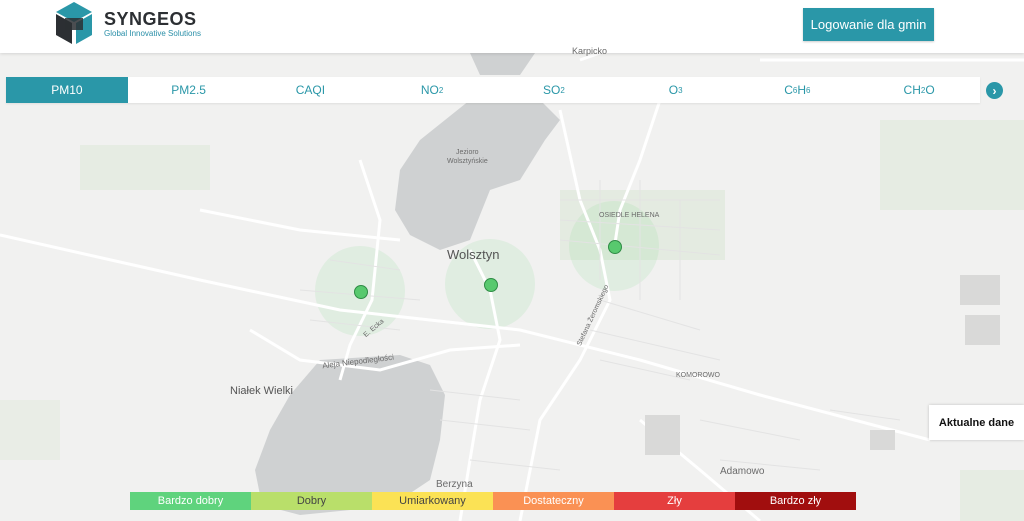  I want to click on map-label-jezioro: Jezioro, so click(467, 152).